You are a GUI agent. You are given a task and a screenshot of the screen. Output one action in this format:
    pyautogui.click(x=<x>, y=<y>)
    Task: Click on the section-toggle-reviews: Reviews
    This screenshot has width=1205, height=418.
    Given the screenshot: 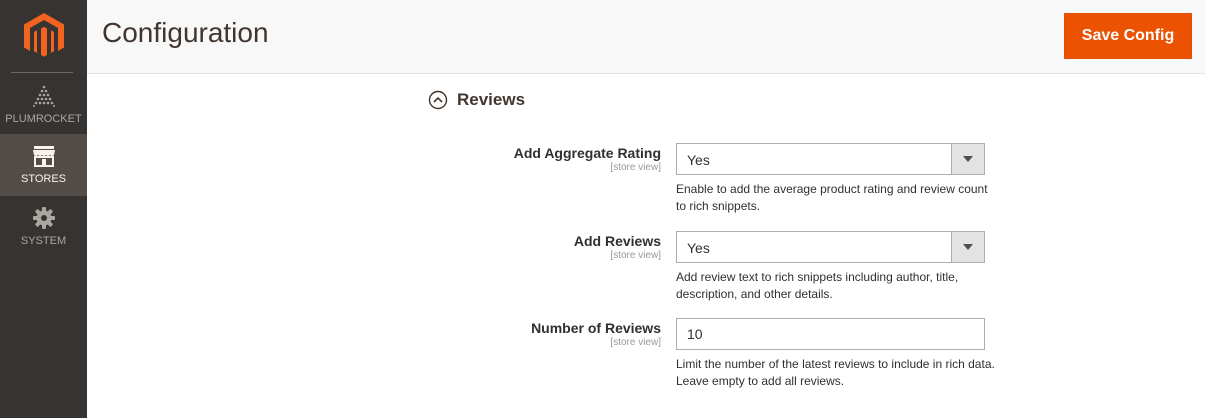 What is the action you would take?
    pyautogui.click(x=476, y=100)
    